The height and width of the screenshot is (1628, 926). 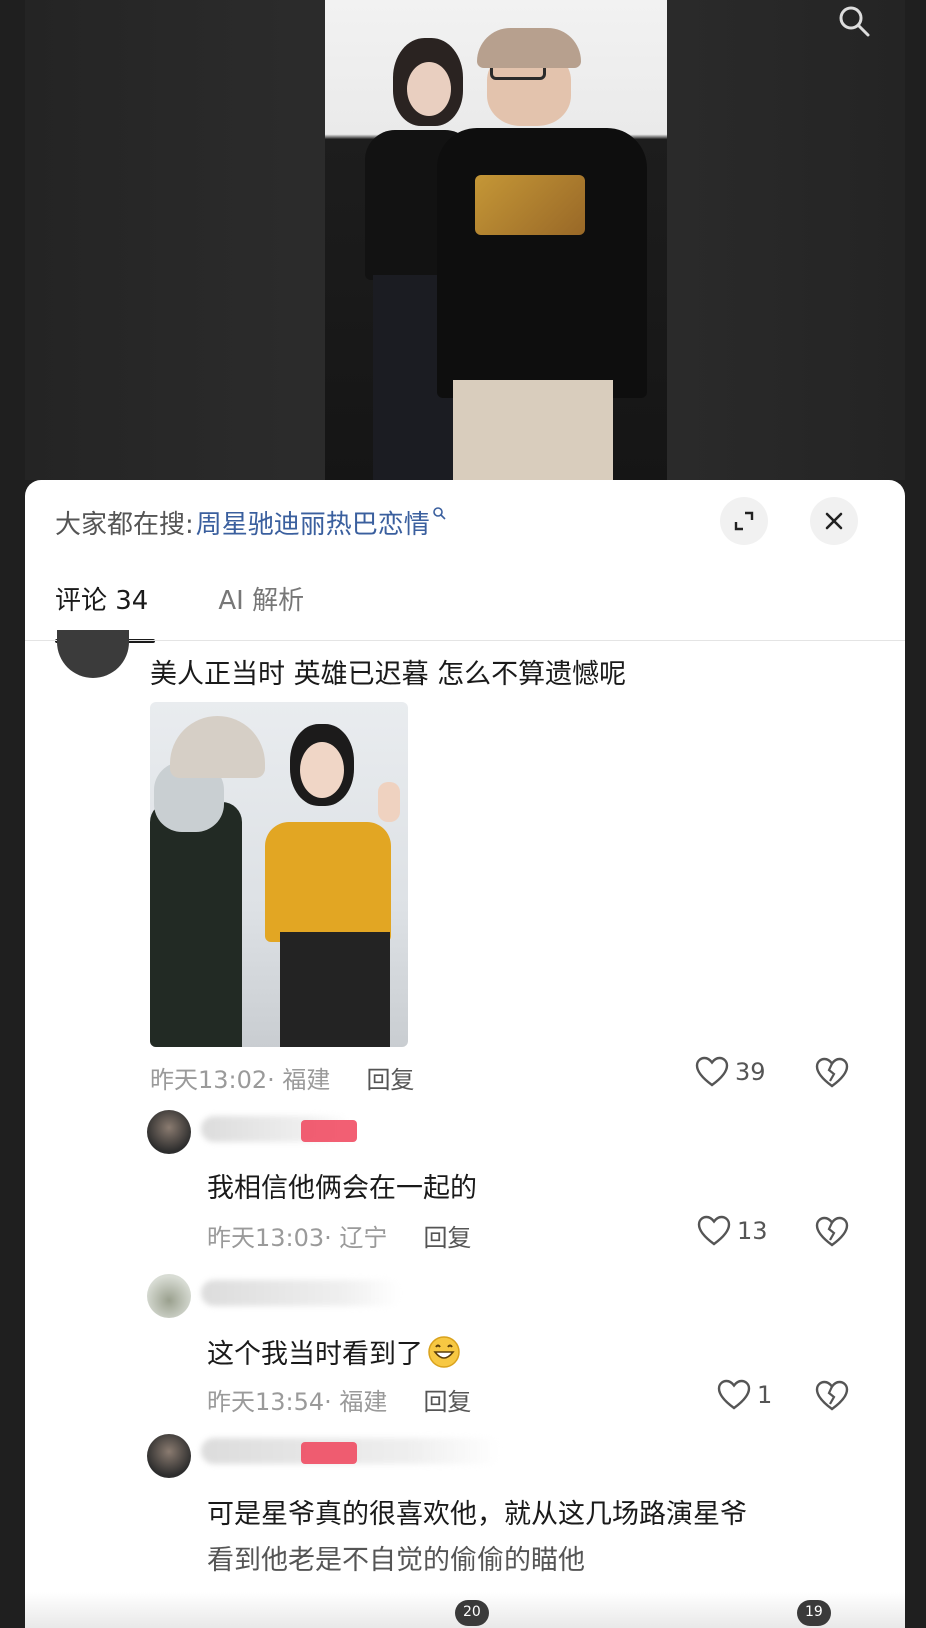 I want to click on expand-icon, so click(x=744, y=521).